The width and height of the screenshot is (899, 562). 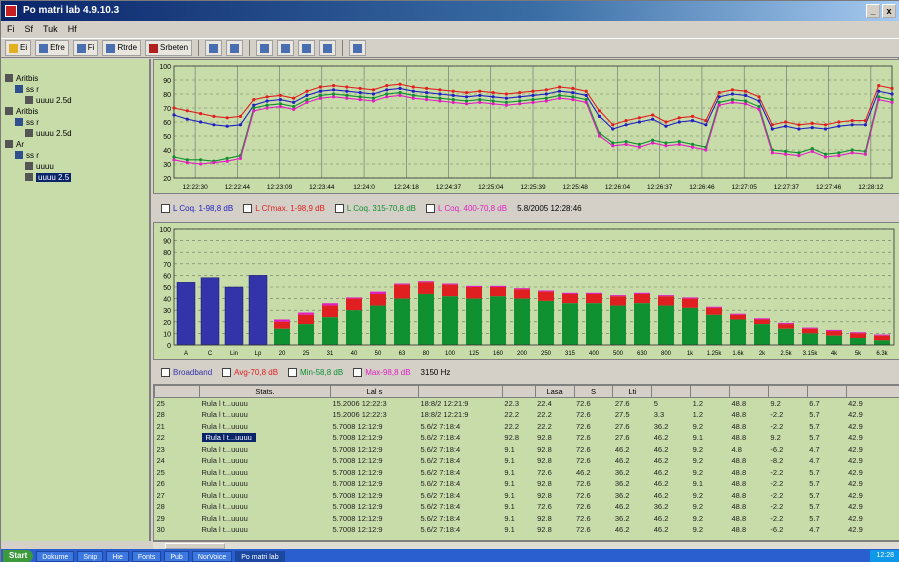 What do you see at coordinates (593, 391) in the screenshot?
I see `column-header: S` at bounding box center [593, 391].